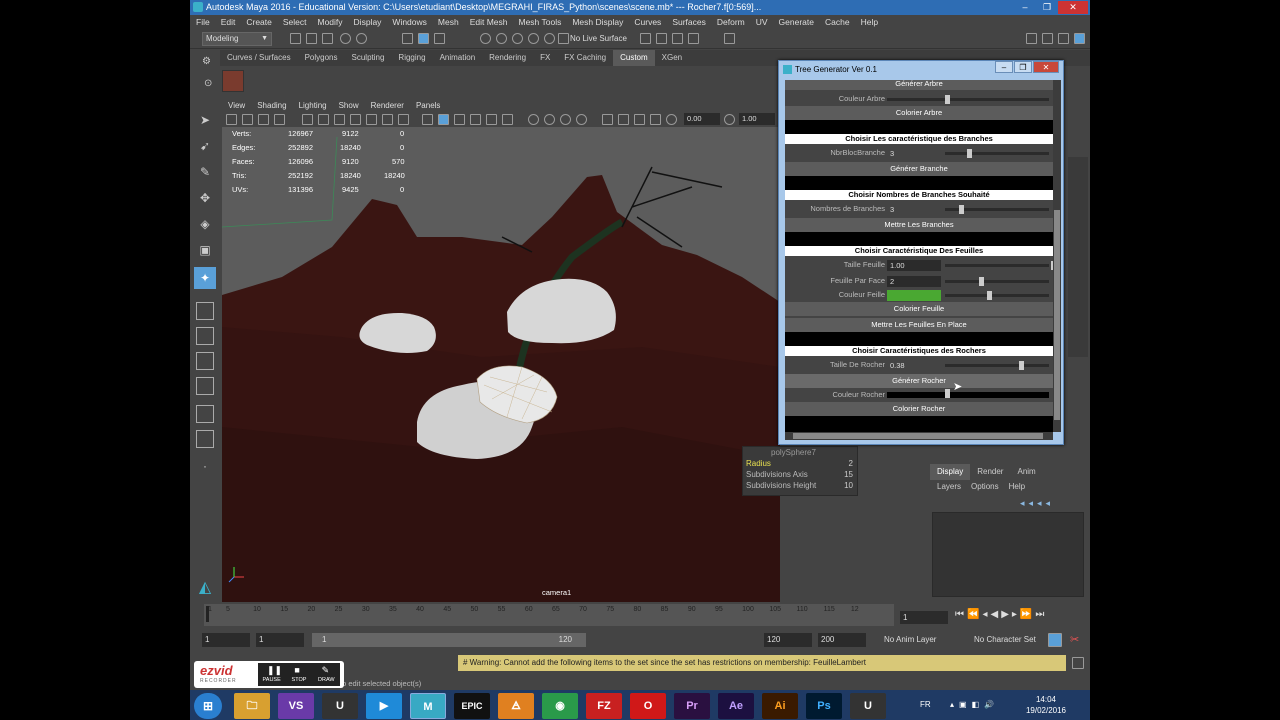  I want to click on tree-window-vscroll, so click(1057, 256).